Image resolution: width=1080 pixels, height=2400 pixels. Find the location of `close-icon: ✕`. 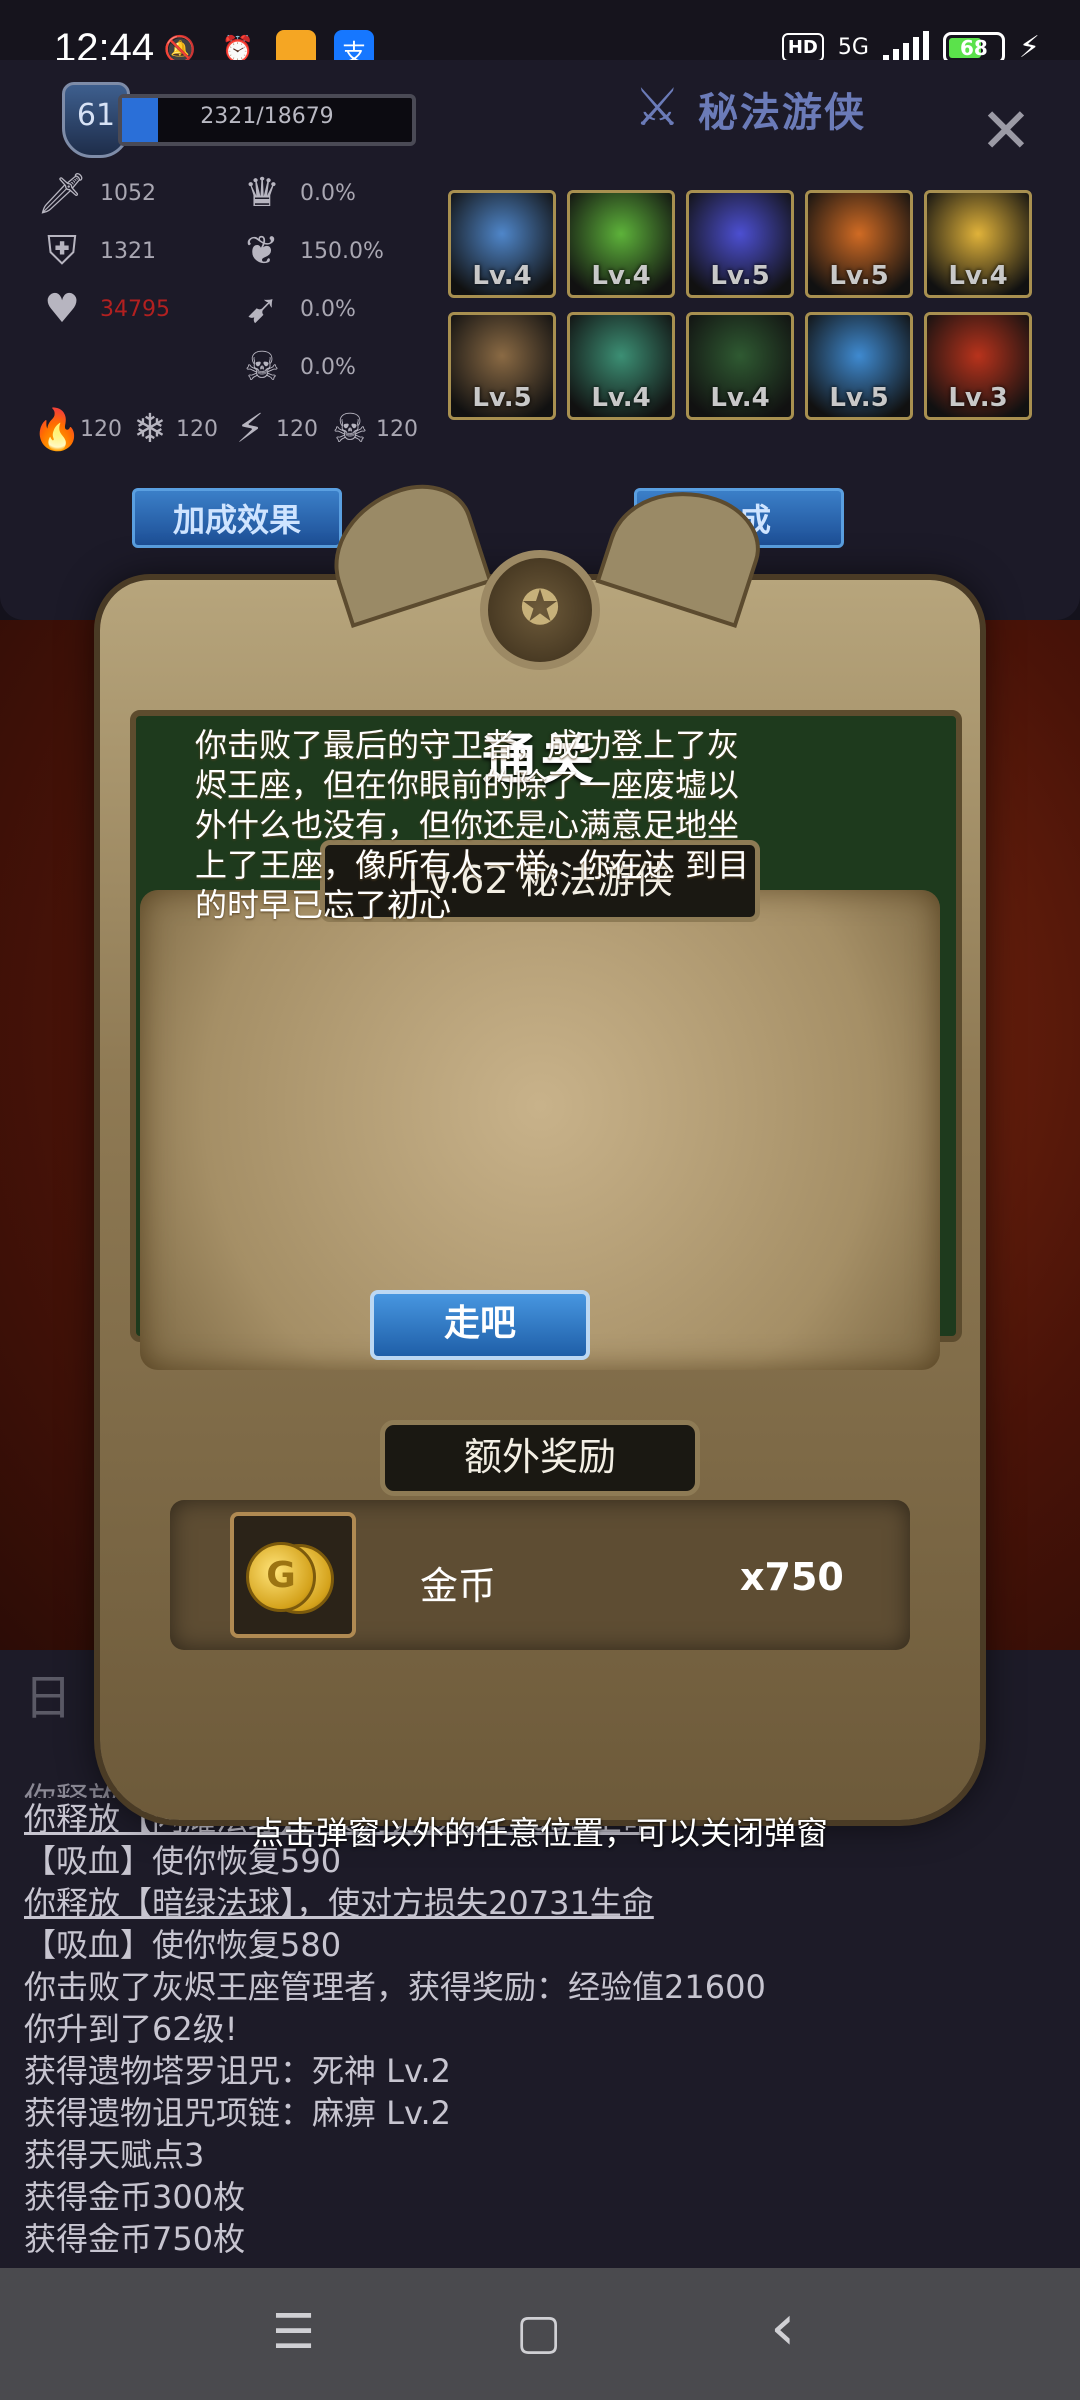

close-icon: ✕ is located at coordinates (1006, 131).